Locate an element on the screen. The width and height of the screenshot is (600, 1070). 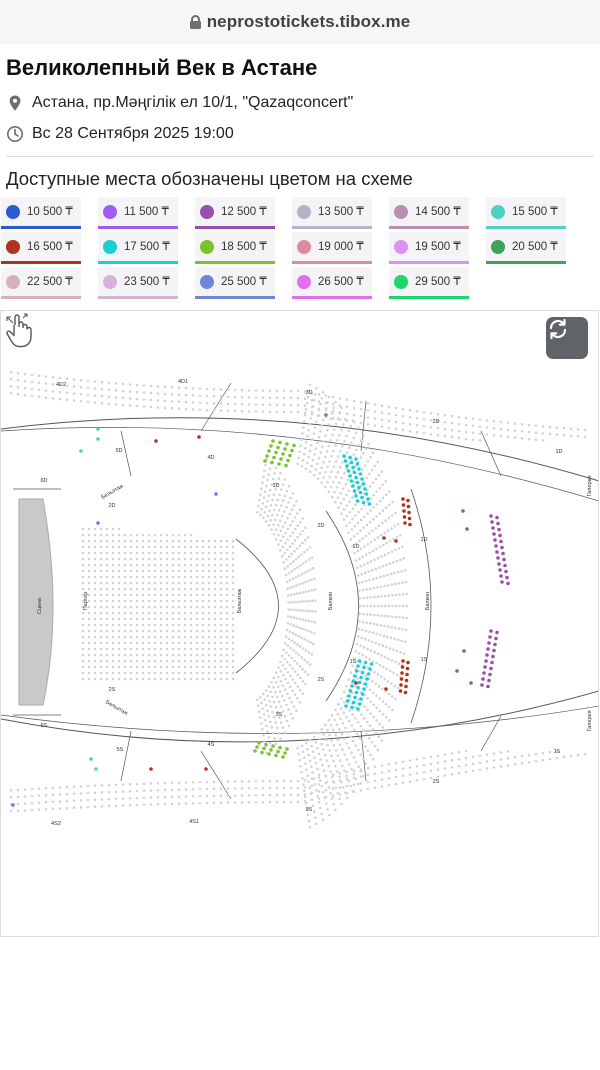
legend-item: 23 500 ₸ is located at coordinates (138, 283).